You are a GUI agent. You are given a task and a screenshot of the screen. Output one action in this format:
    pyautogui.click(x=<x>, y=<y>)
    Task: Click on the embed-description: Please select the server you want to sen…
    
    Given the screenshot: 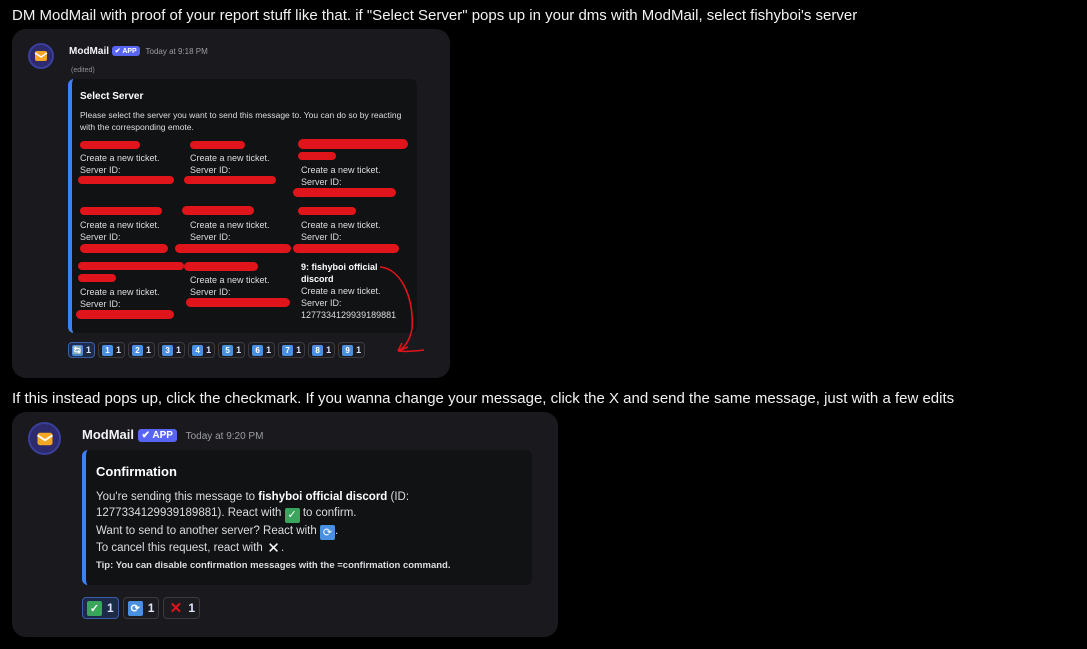 What is the action you would take?
    pyautogui.click(x=241, y=121)
    